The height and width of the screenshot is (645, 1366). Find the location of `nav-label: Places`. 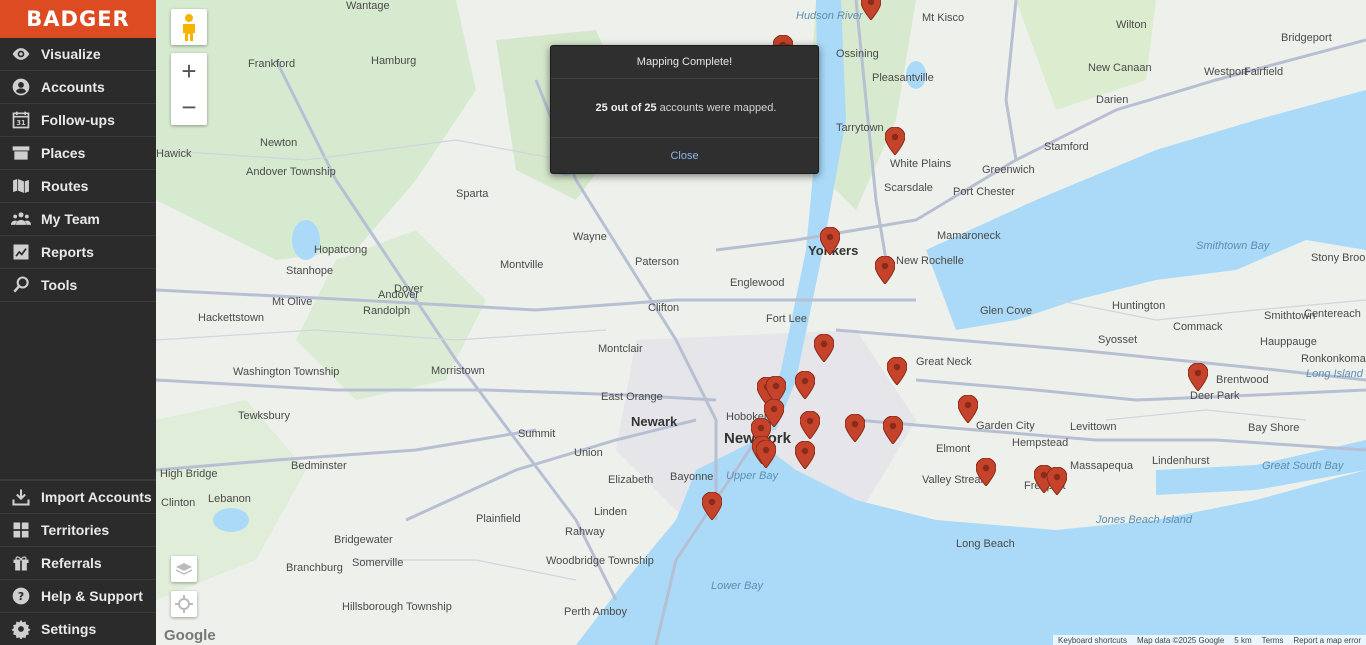

nav-label: Places is located at coordinates (63, 153).